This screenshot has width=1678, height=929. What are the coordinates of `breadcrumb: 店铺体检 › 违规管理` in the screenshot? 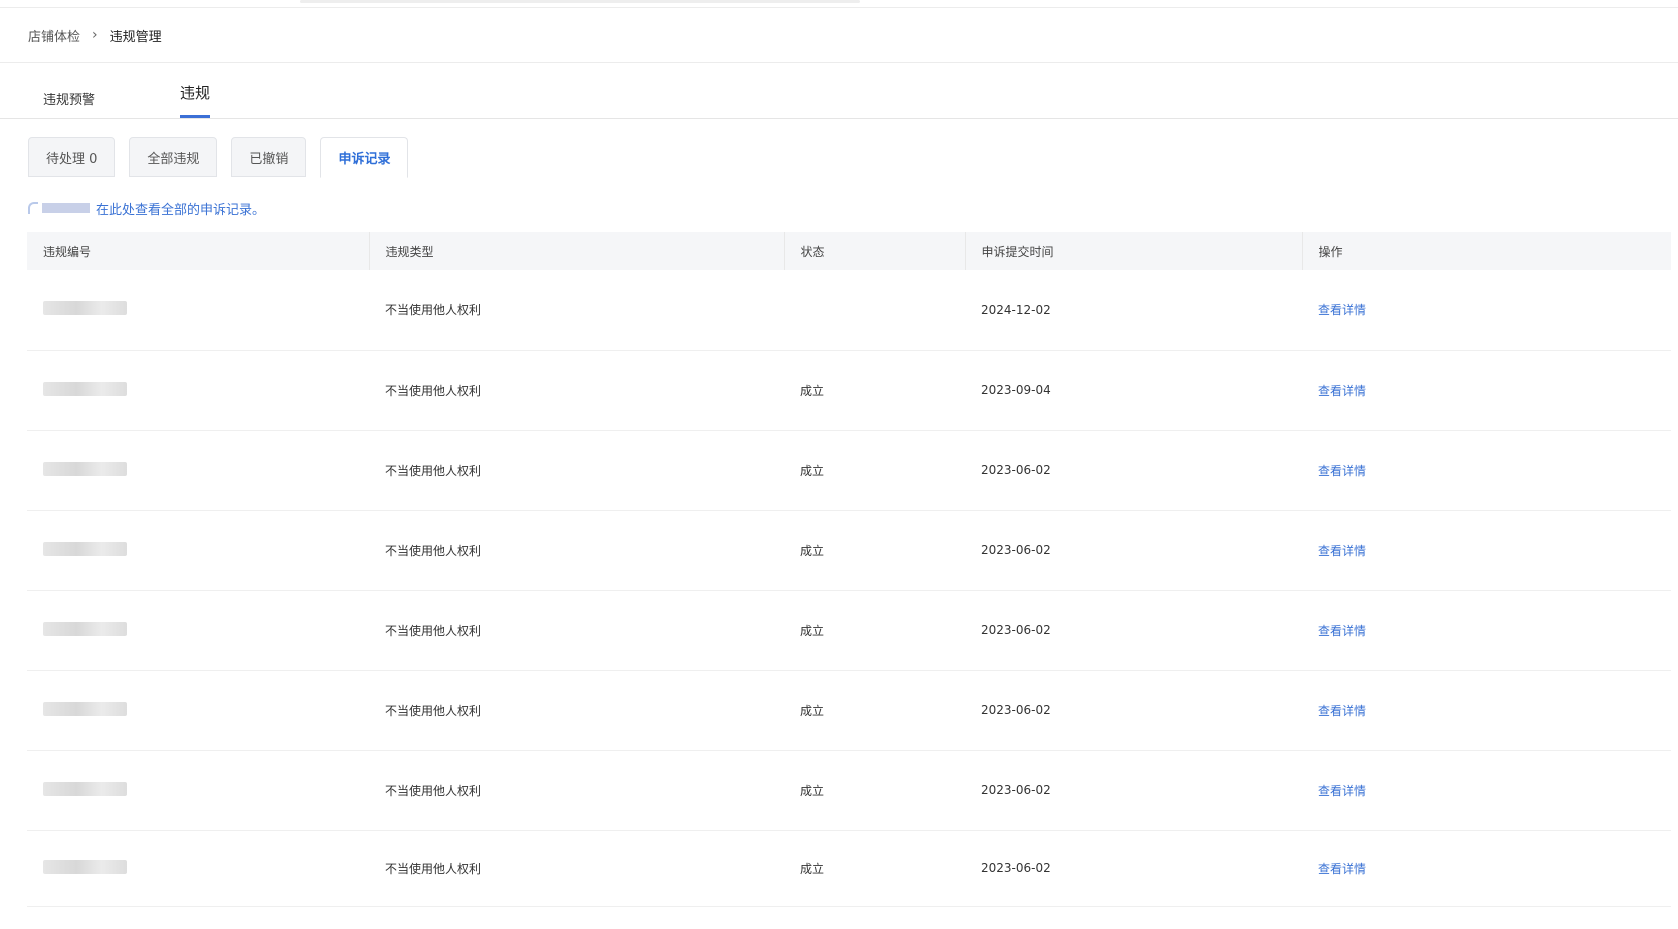 It's located at (839, 35).